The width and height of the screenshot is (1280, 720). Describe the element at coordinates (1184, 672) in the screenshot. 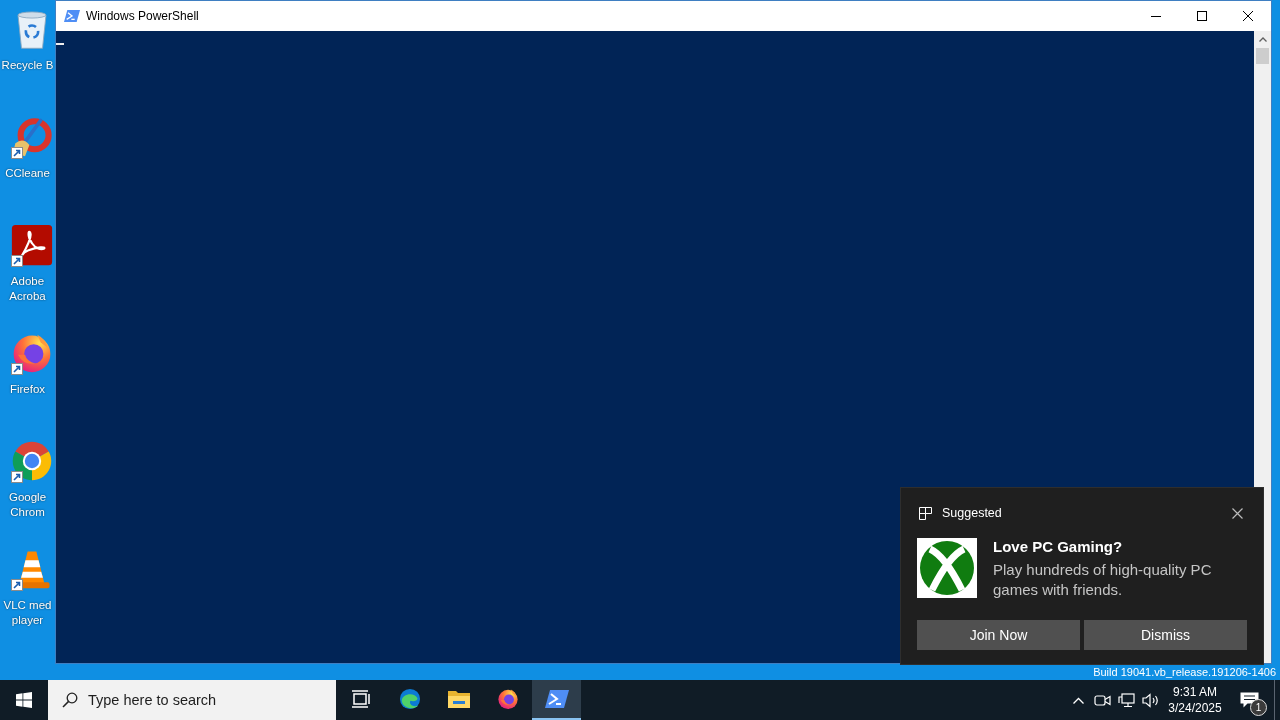

I see `build-info-text: Build 19041.vb_release.191206-1406` at that location.